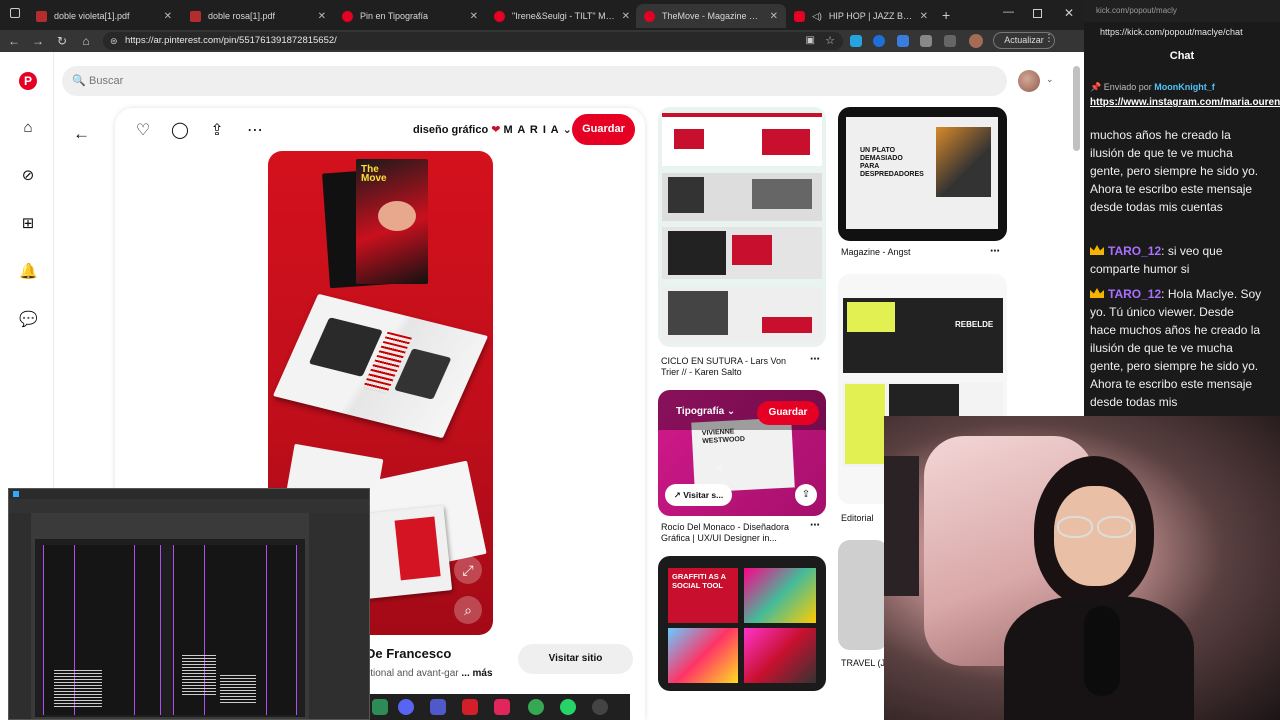 The image size is (1280, 720). I want to click on more-icon: ⋮, so click(1049, 38).